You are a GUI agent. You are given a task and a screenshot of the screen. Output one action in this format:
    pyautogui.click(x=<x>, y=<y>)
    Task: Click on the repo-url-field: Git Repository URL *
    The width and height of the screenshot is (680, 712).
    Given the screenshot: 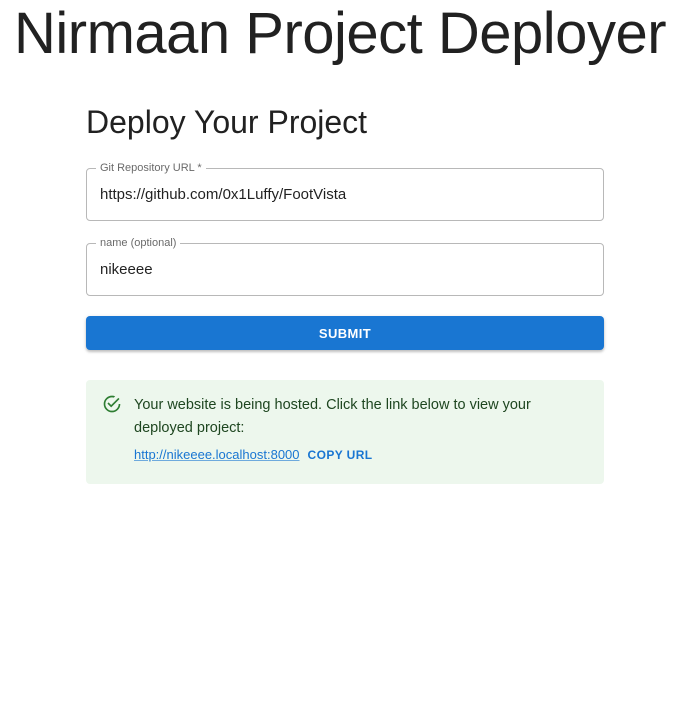 What is the action you would take?
    pyautogui.click(x=345, y=191)
    